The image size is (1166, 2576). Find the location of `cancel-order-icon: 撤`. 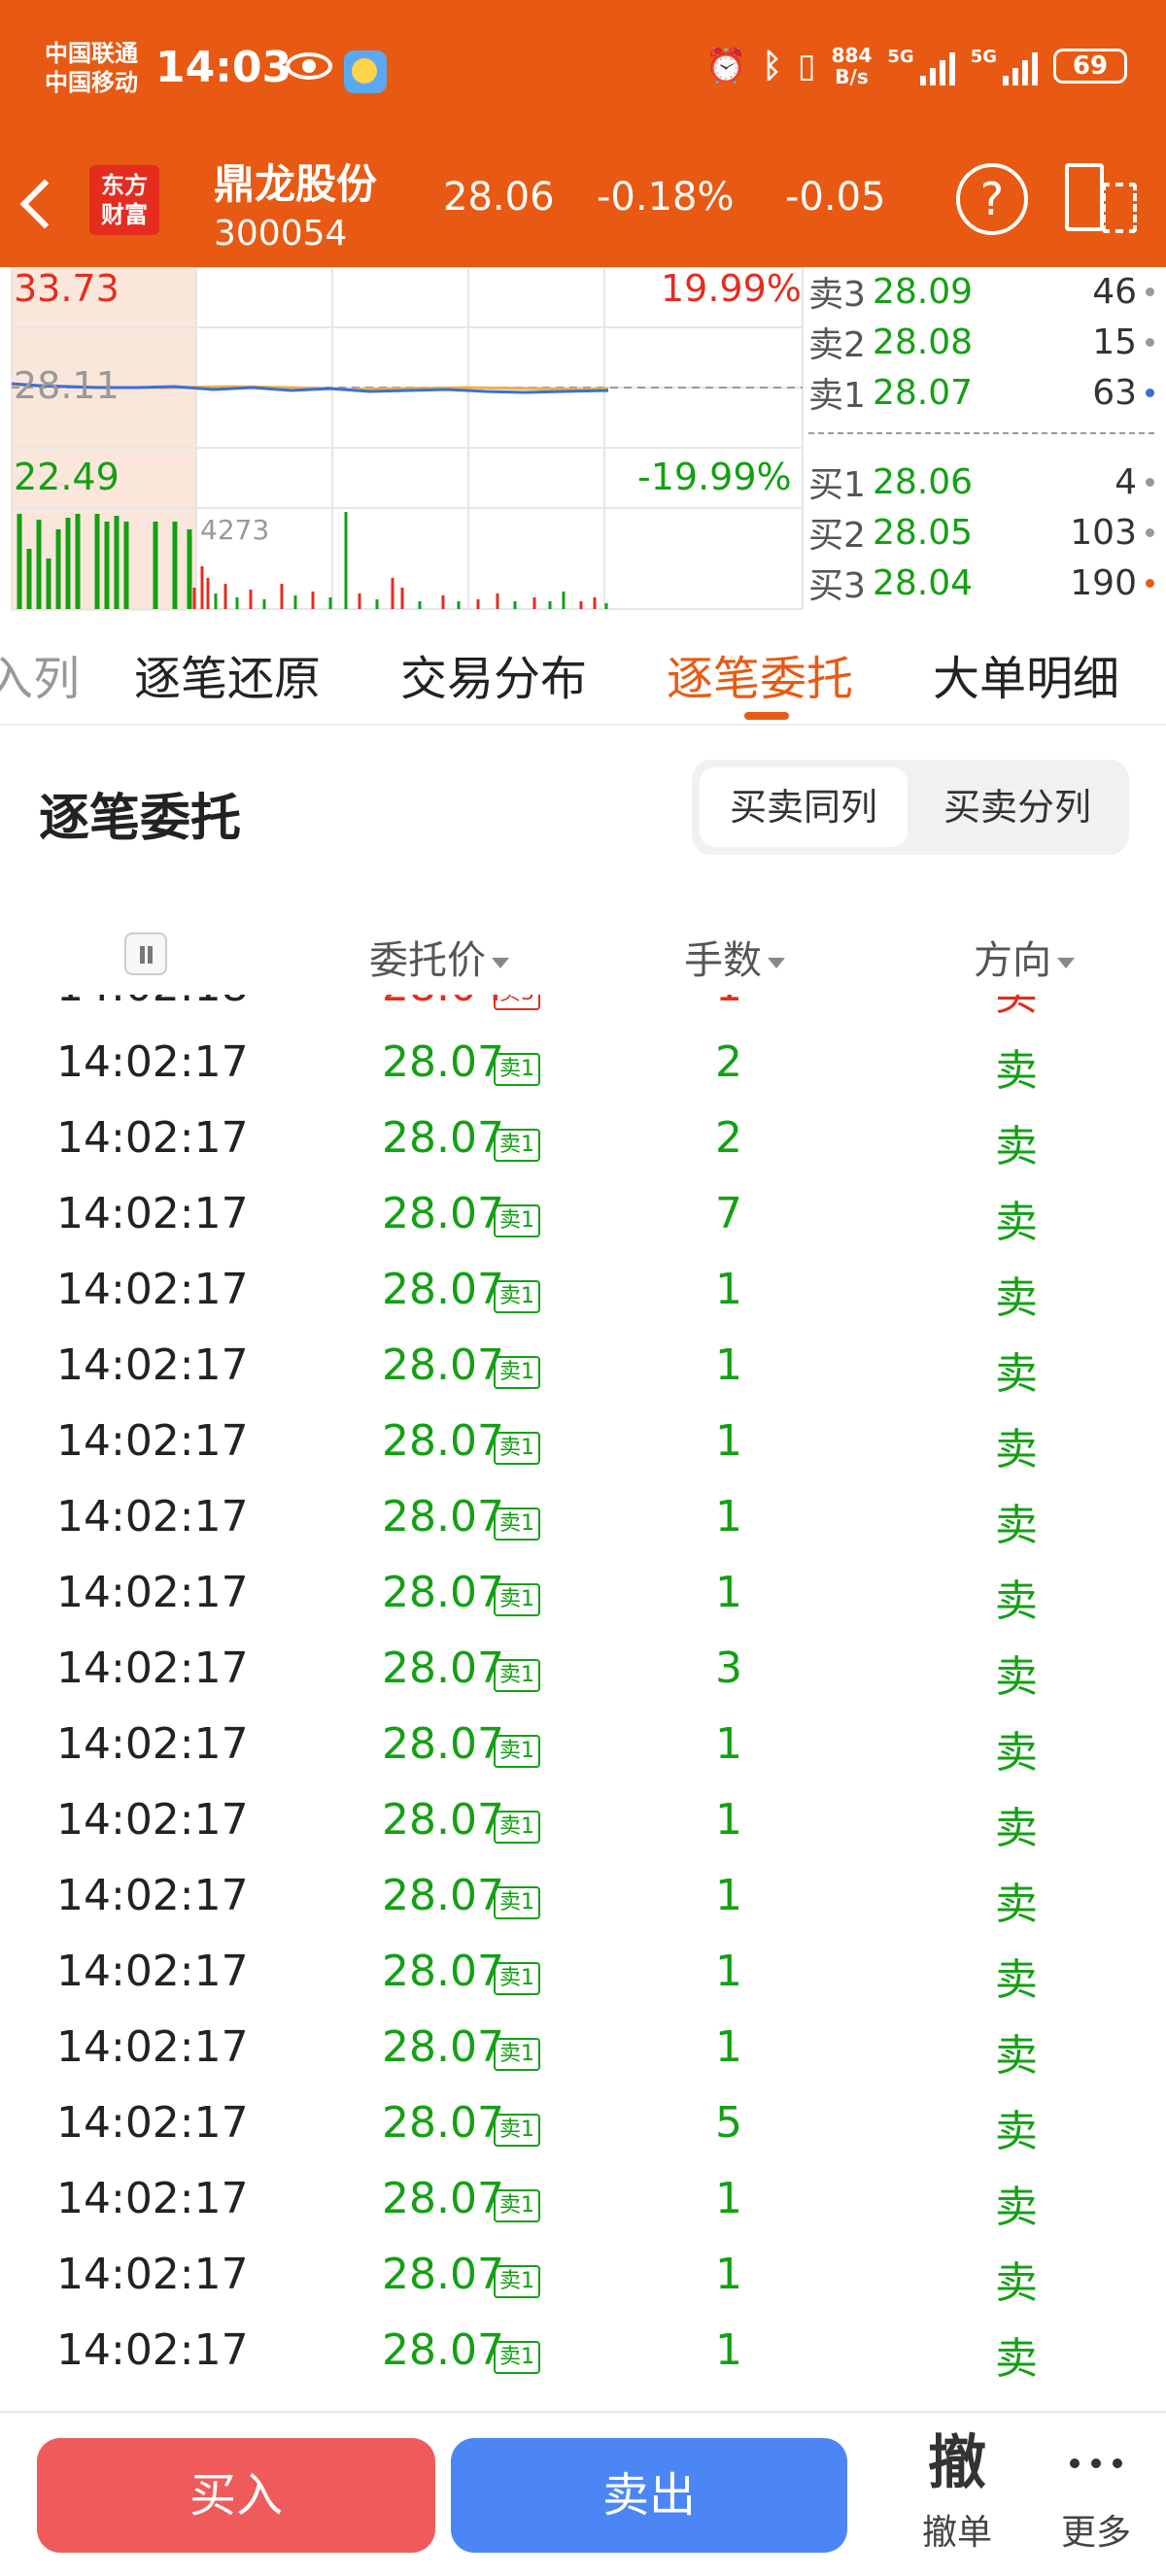

cancel-order-icon: 撤 is located at coordinates (957, 2463).